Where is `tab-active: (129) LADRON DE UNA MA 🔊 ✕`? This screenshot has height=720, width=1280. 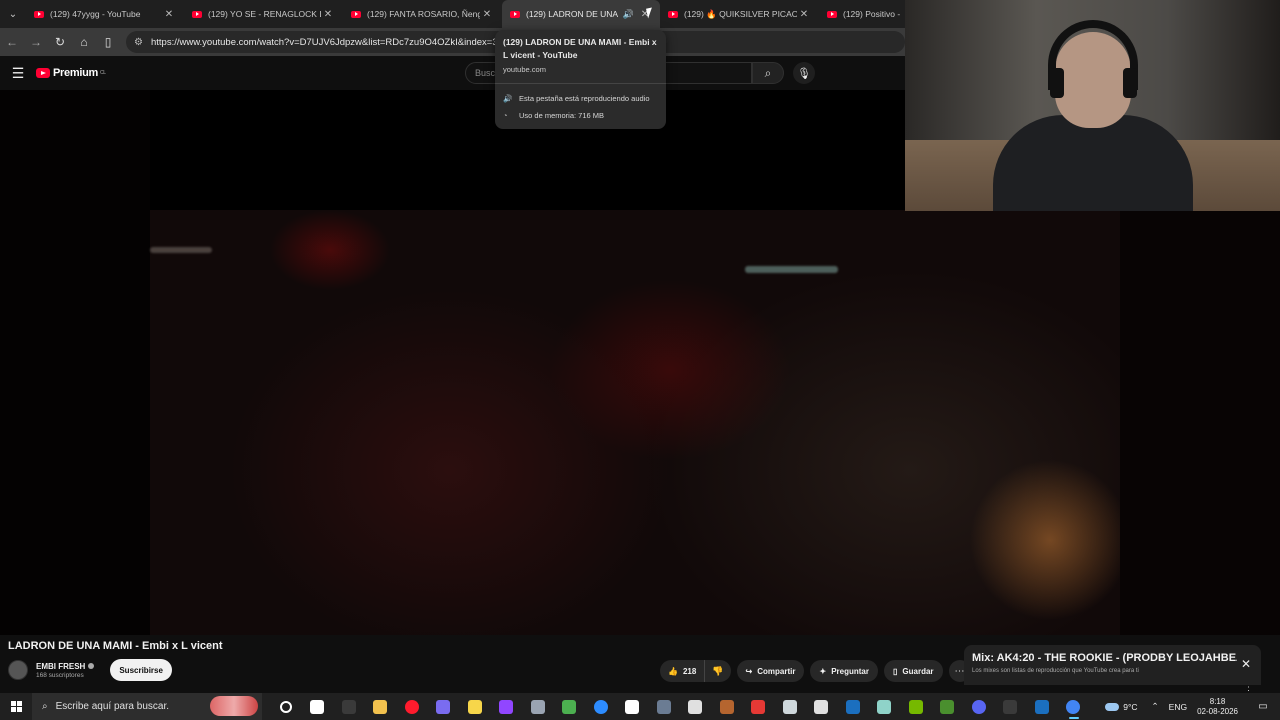 tab-active: (129) LADRON DE UNA MA 🔊 ✕ is located at coordinates (581, 14).